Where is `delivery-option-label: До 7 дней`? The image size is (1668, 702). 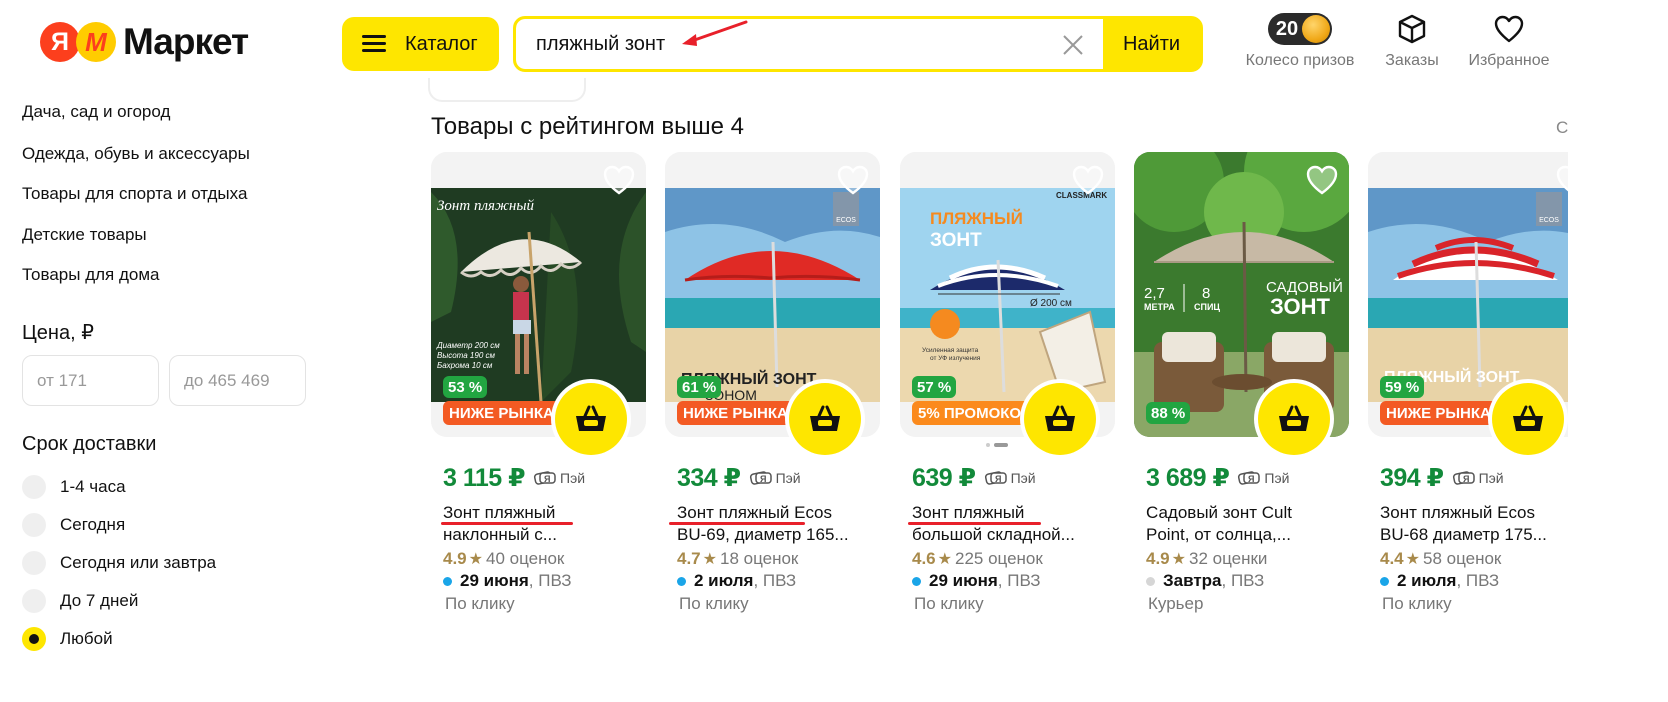 delivery-option-label: До 7 дней is located at coordinates (99, 600).